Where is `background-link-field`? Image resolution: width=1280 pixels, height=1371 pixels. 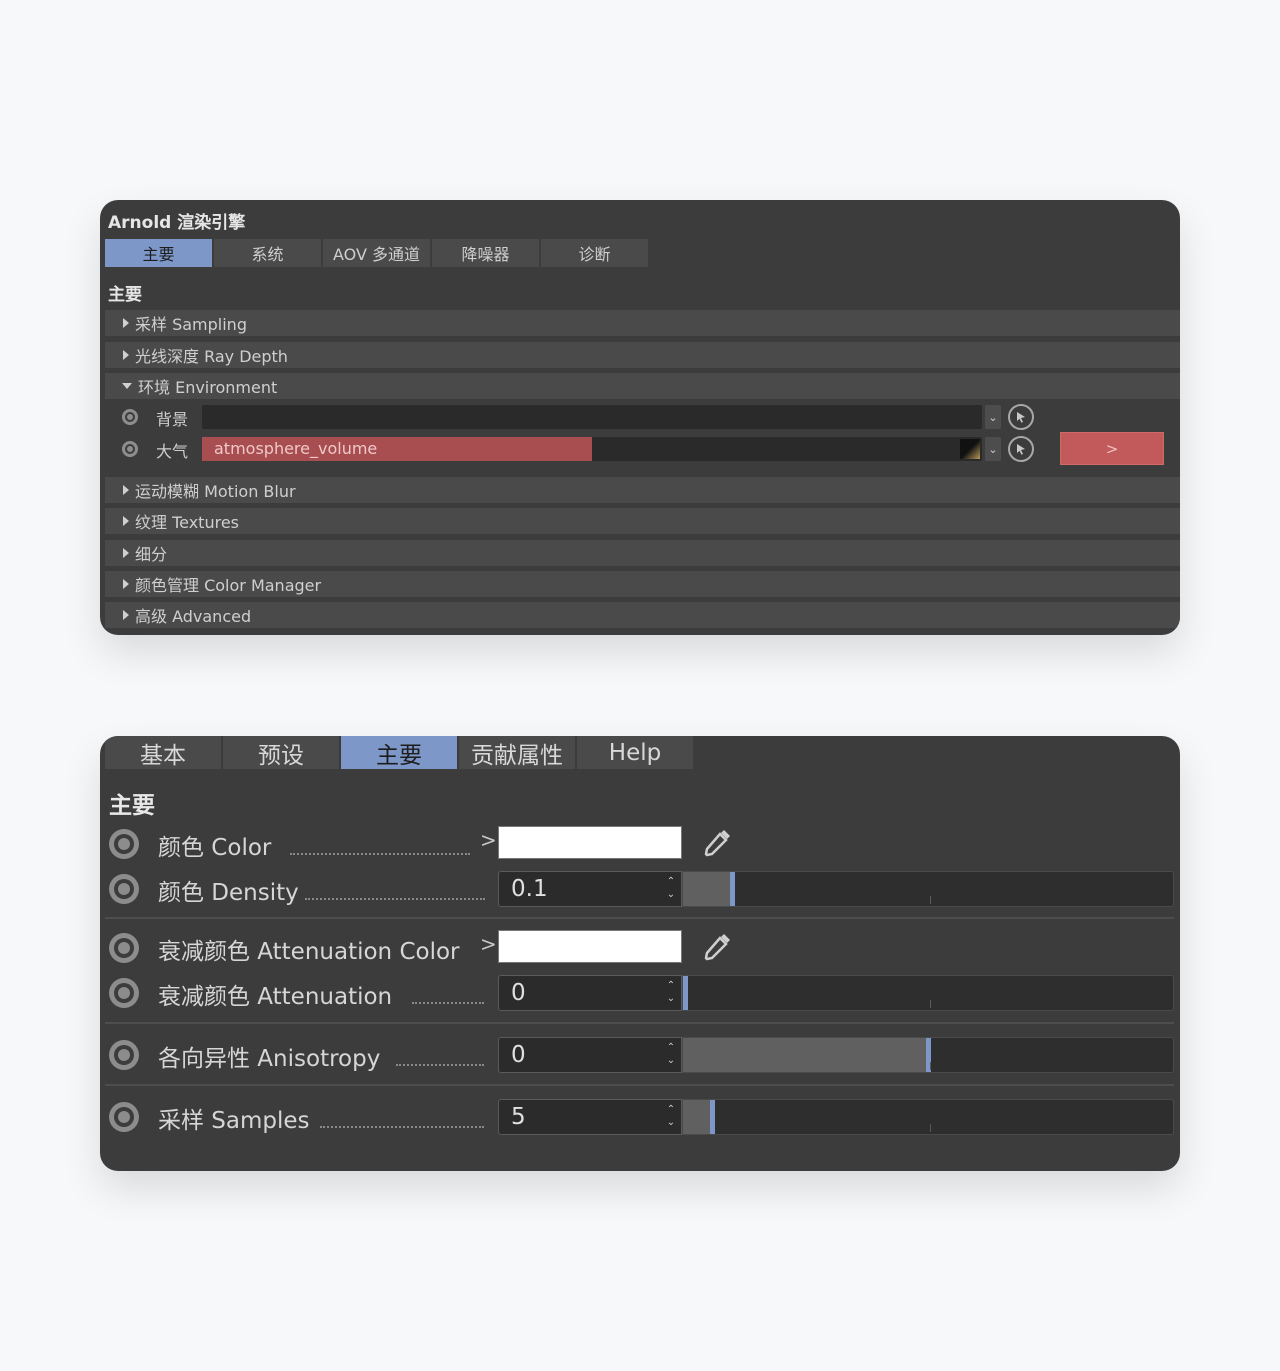 background-link-field is located at coordinates (592, 417).